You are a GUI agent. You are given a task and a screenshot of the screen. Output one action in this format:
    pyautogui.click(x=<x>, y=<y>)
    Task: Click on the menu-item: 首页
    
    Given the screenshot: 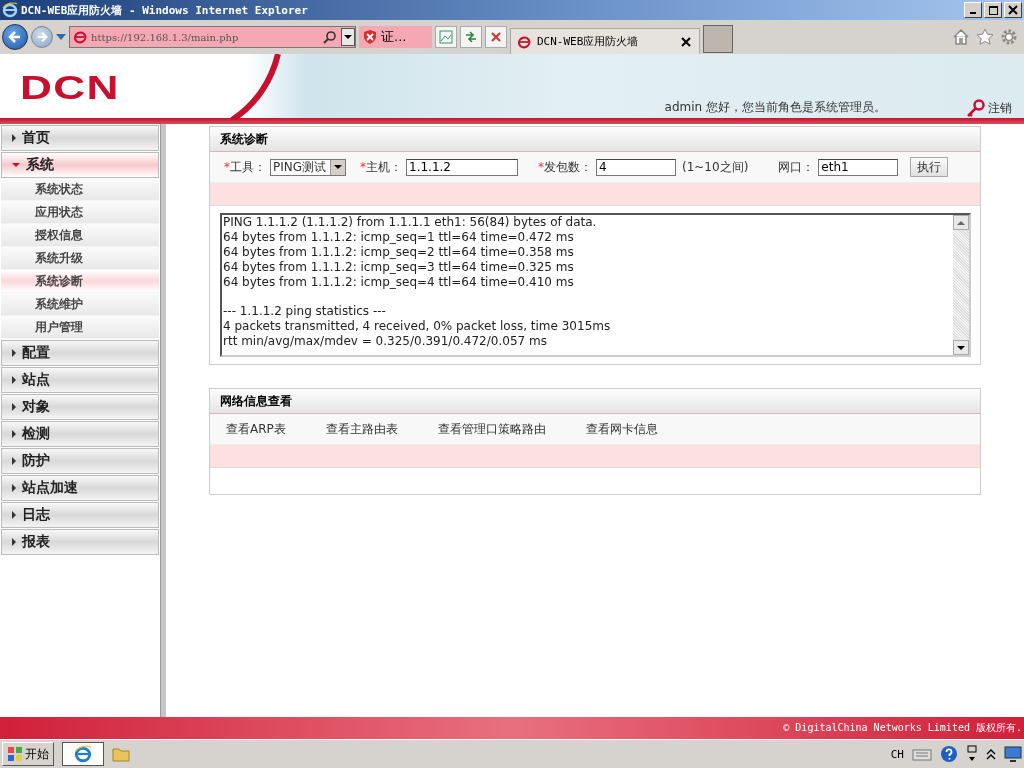 What is the action you would take?
    pyautogui.click(x=80, y=138)
    